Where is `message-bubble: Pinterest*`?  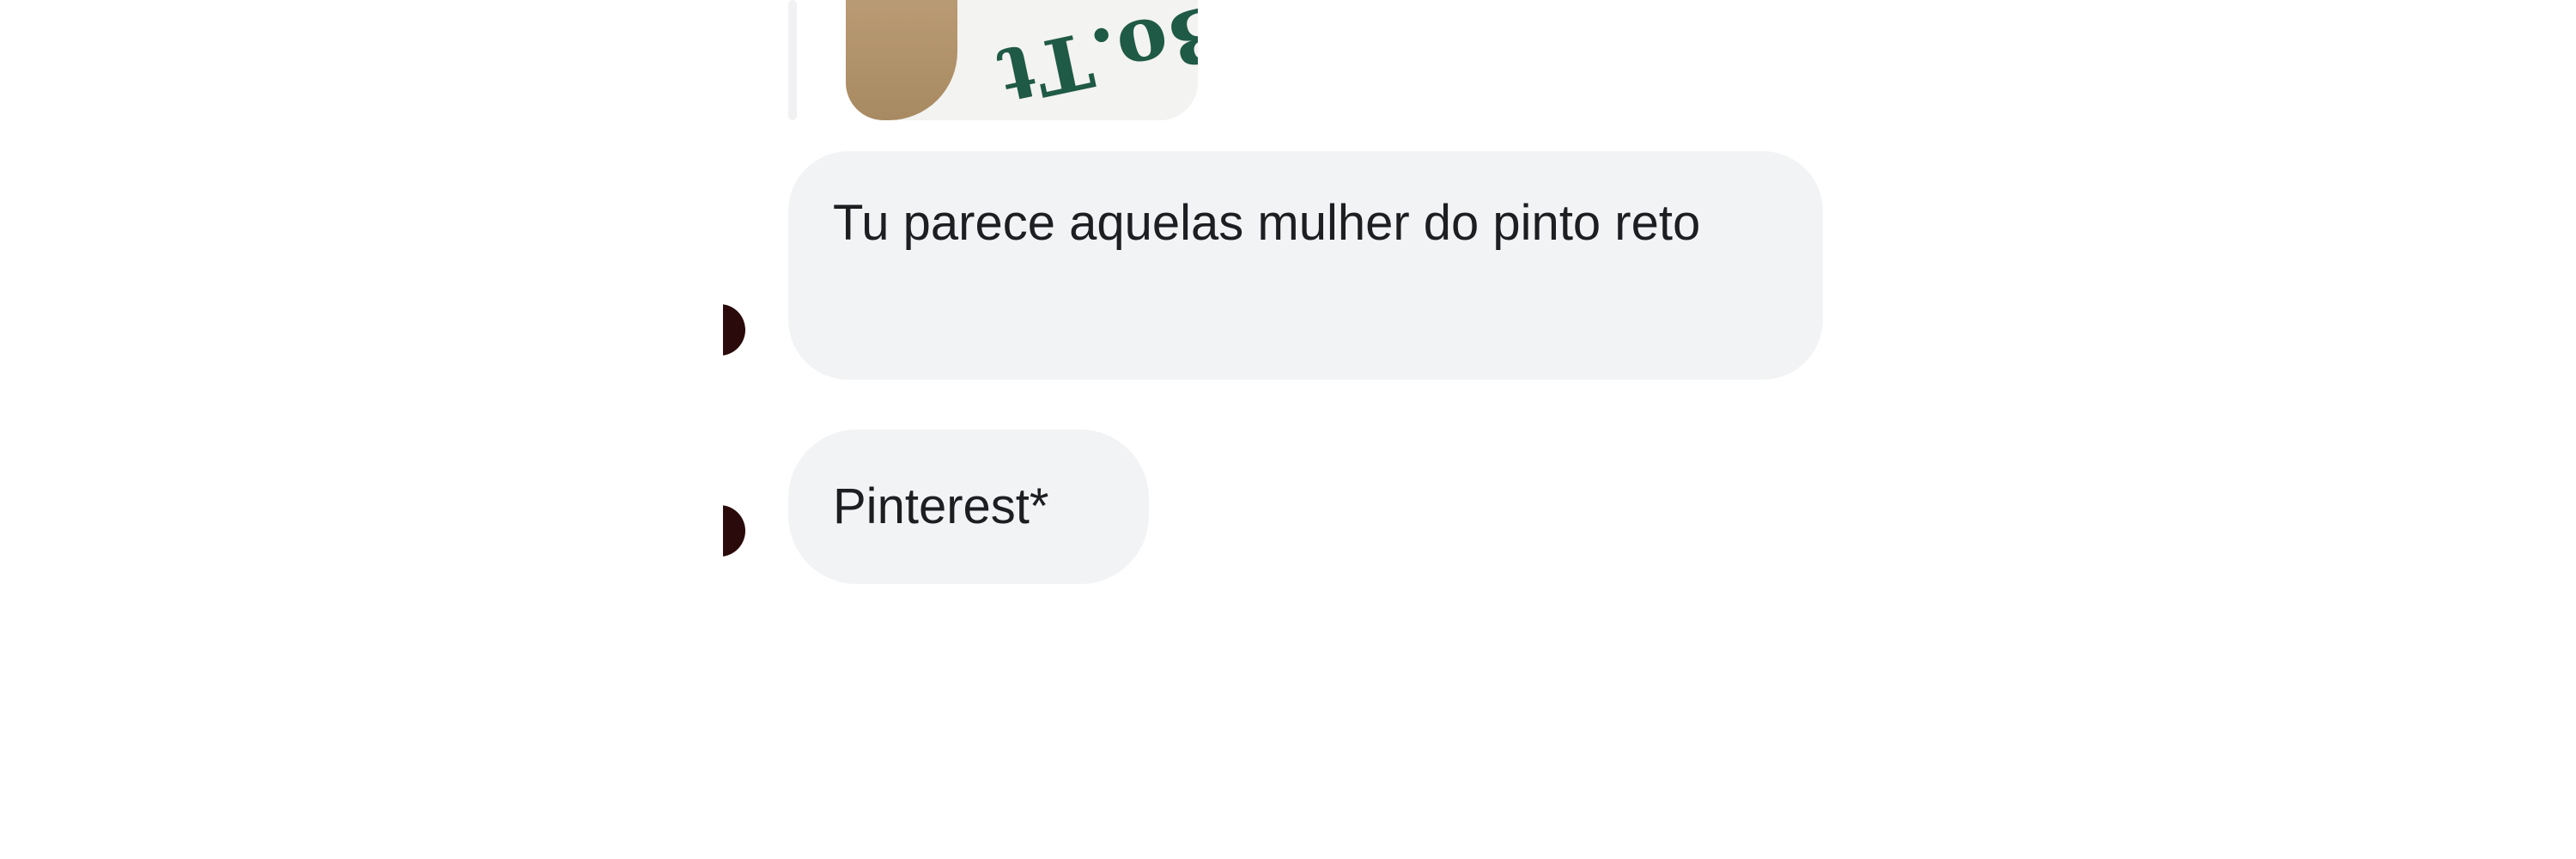
message-bubble: Pinterest* is located at coordinates (969, 507).